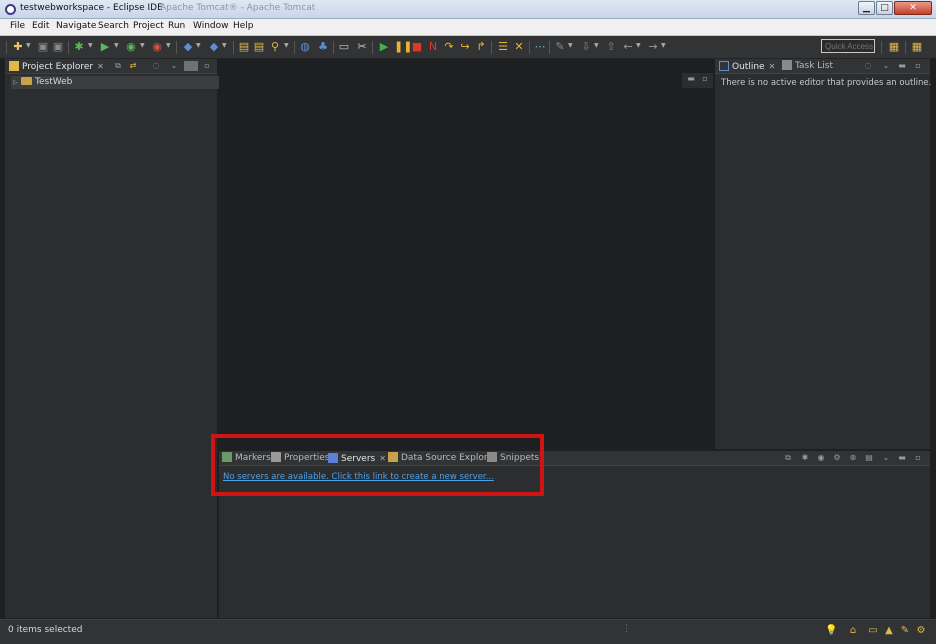  What do you see at coordinates (560, 47) in the screenshot?
I see `annotation-icon: ✎` at bounding box center [560, 47].